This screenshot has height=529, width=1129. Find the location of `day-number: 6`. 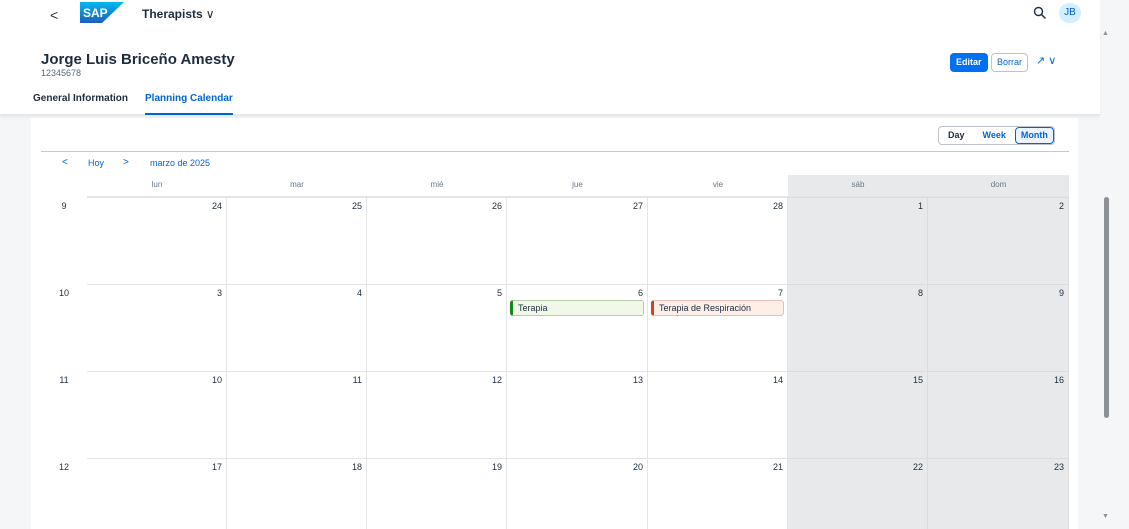

day-number: 6 is located at coordinates (640, 293).